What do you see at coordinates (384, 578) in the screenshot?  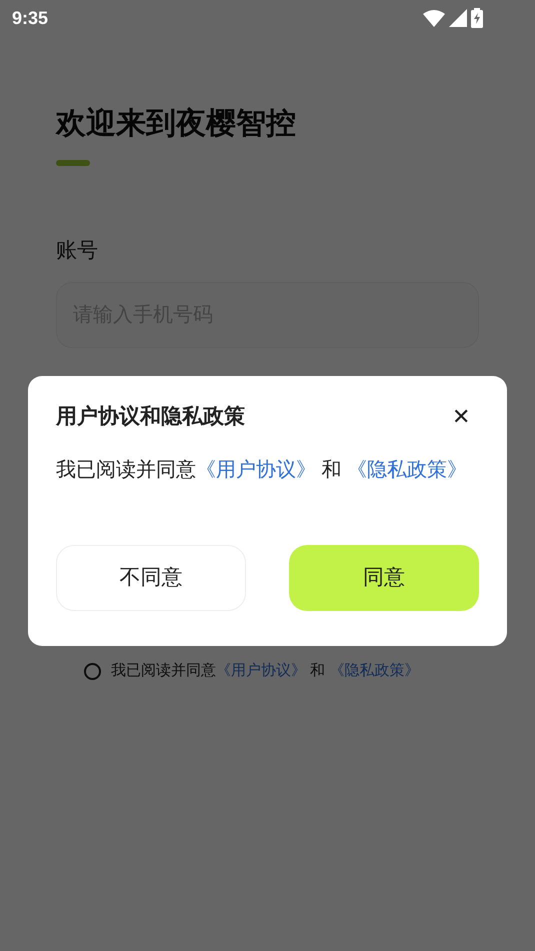 I see `agree-button: 同意` at bounding box center [384, 578].